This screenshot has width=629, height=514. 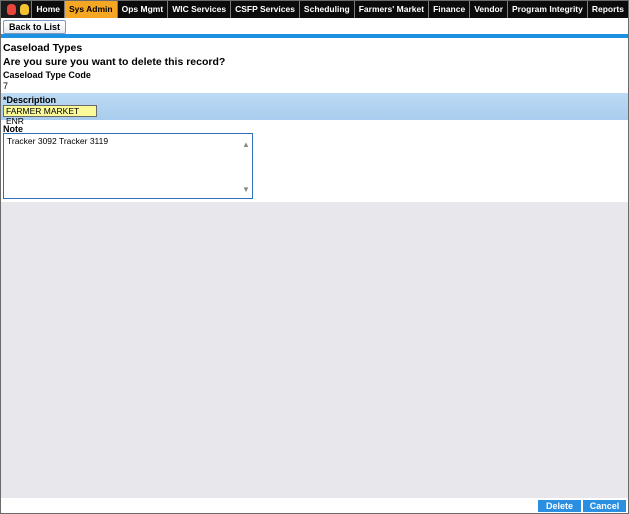 What do you see at coordinates (47, 75) in the screenshot?
I see `caseload-type-code-label: Caseload Type Code` at bounding box center [47, 75].